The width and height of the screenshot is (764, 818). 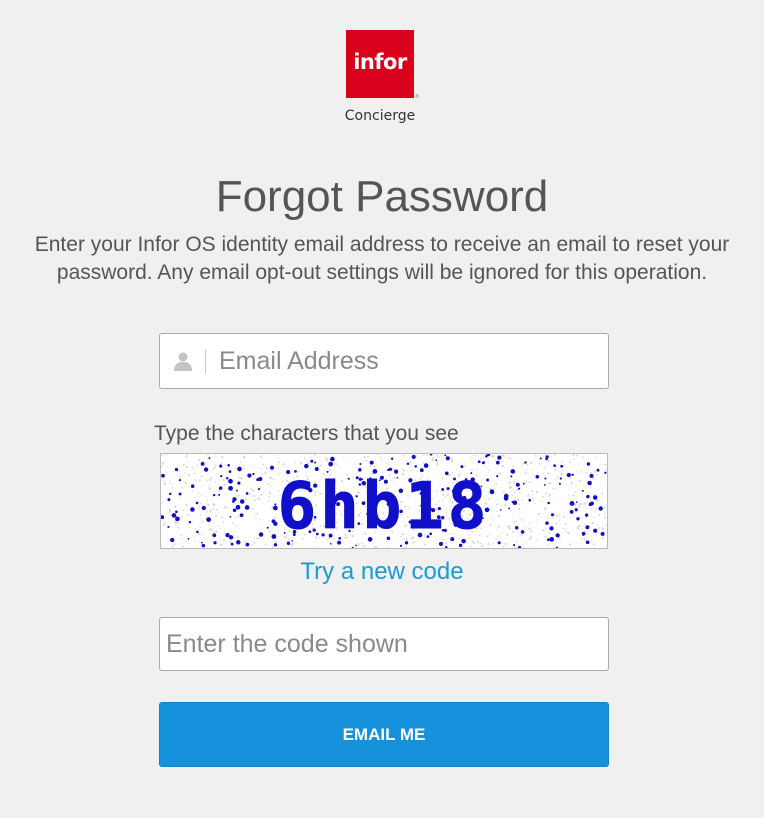 What do you see at coordinates (417, 97) in the screenshot?
I see `registered-mark: ®` at bounding box center [417, 97].